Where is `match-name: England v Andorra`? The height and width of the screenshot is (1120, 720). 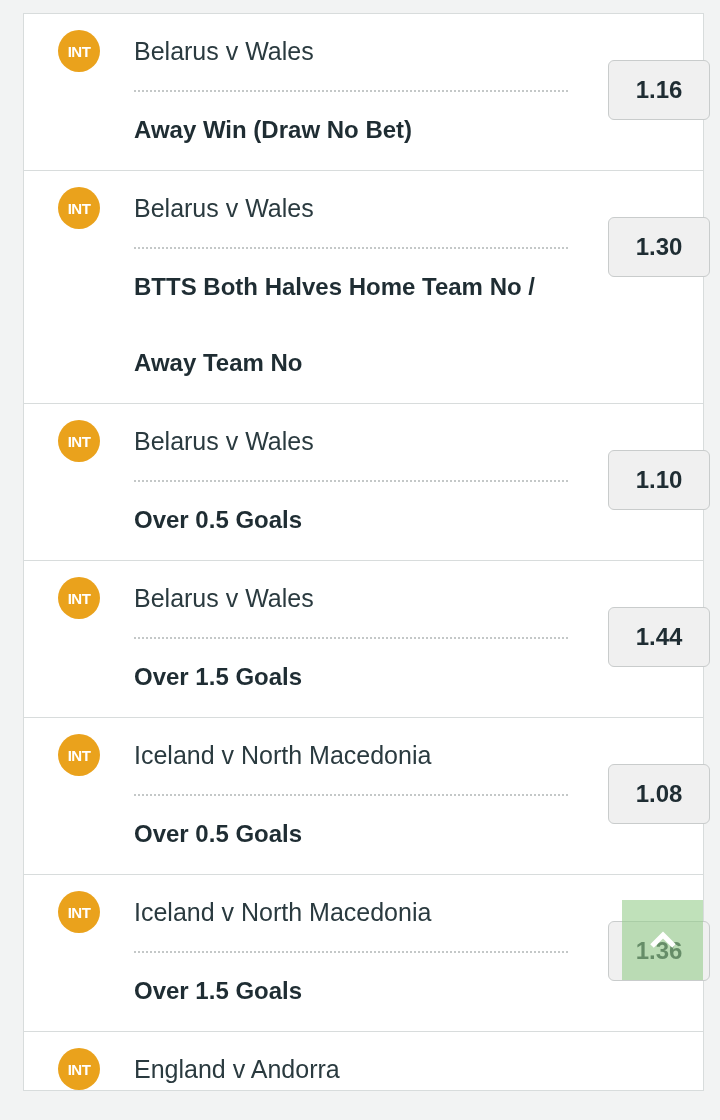
match-name: England v Andorra is located at coordinates (237, 1069).